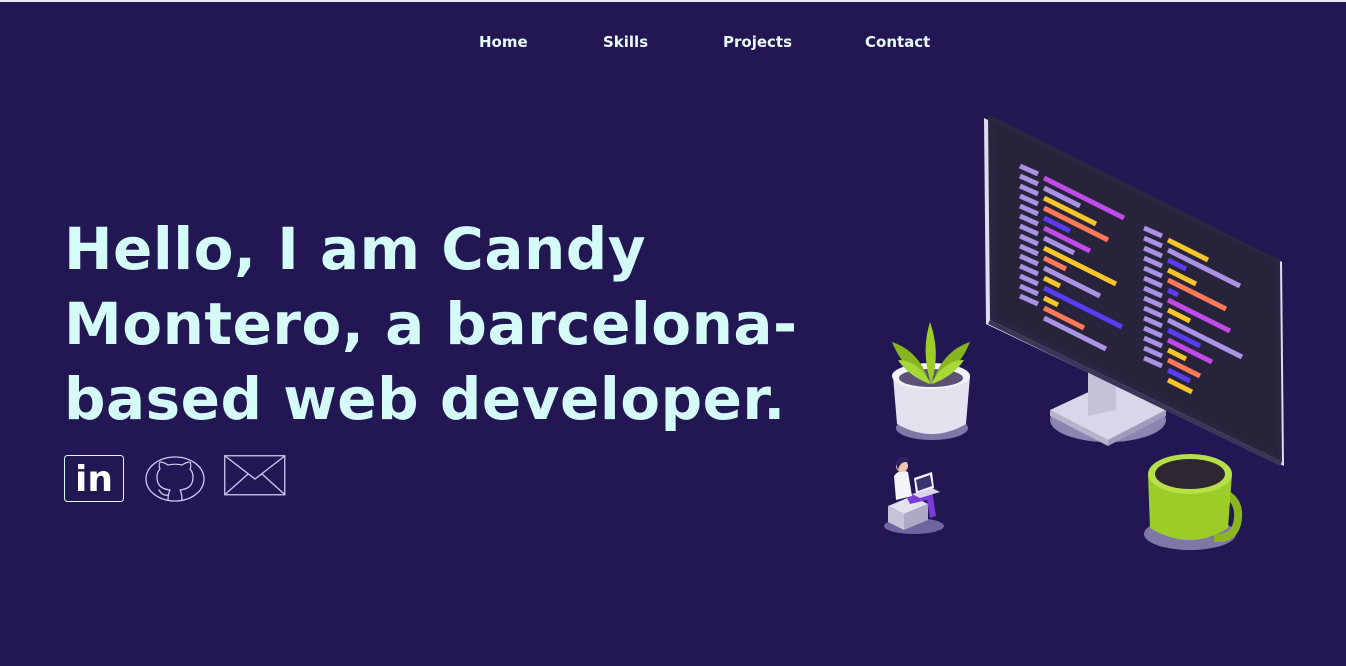  I want to click on github-icon, so click(175, 479).